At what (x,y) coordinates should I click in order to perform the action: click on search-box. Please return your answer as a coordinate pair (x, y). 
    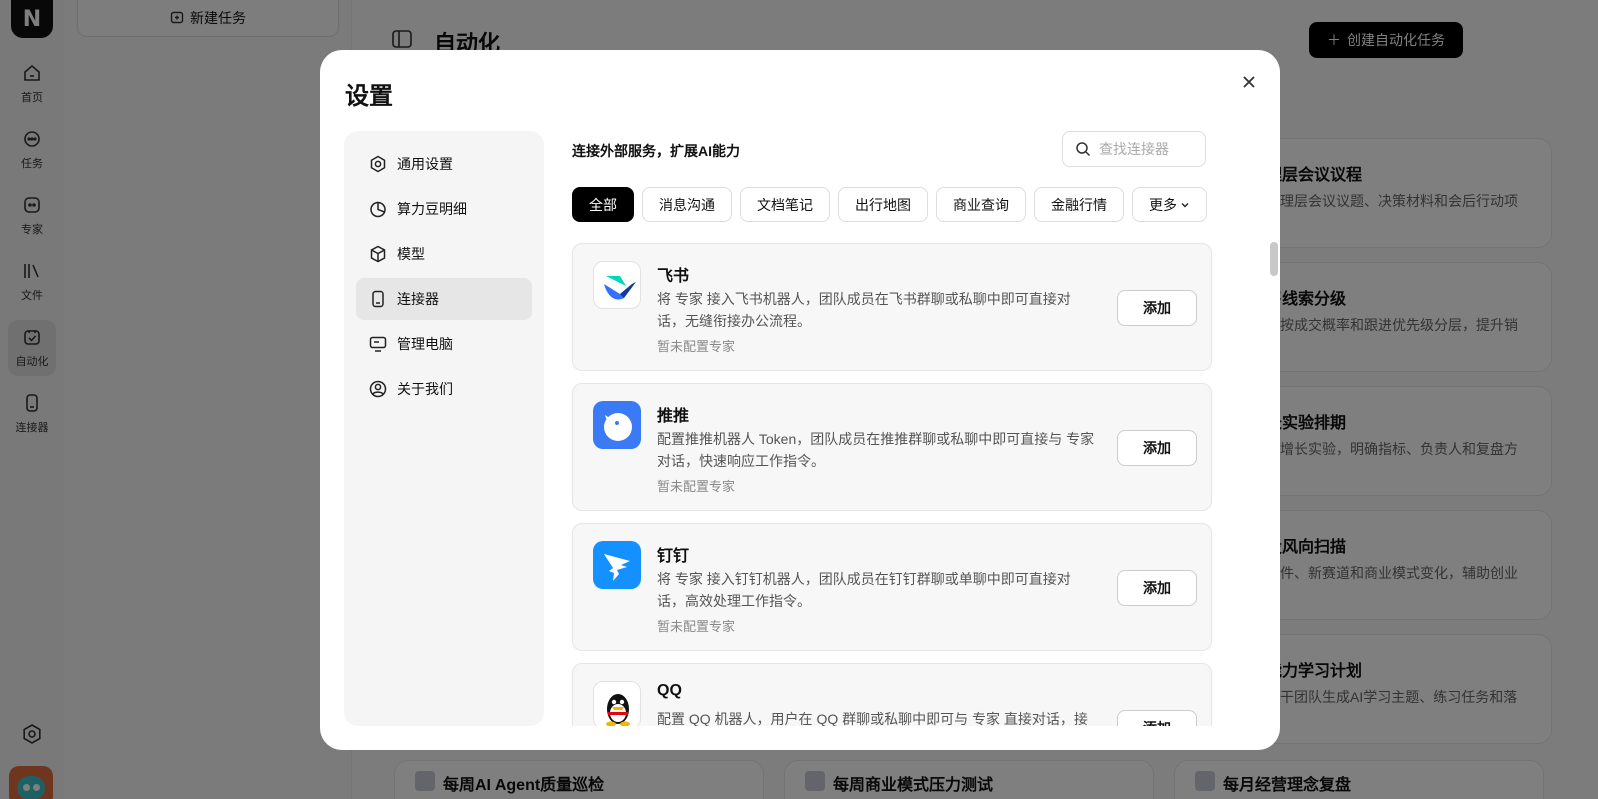
    Looking at the image, I should click on (1134, 149).